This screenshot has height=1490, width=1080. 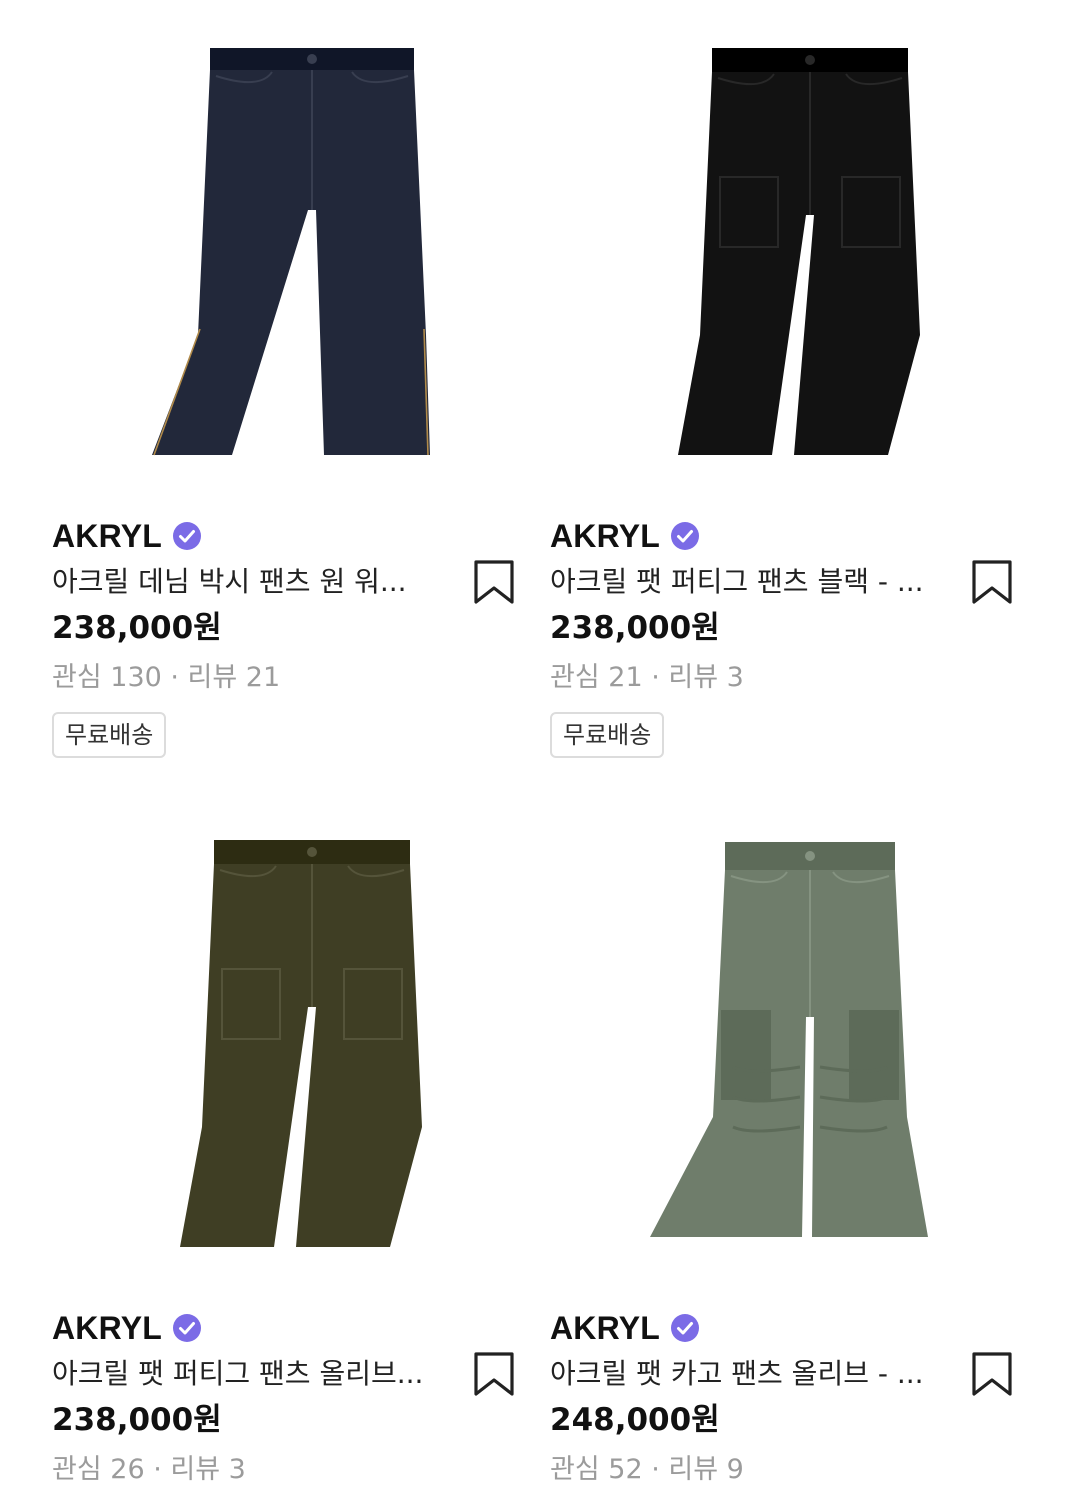 What do you see at coordinates (635, 1420) in the screenshot?
I see `product-price: 248,000원` at bounding box center [635, 1420].